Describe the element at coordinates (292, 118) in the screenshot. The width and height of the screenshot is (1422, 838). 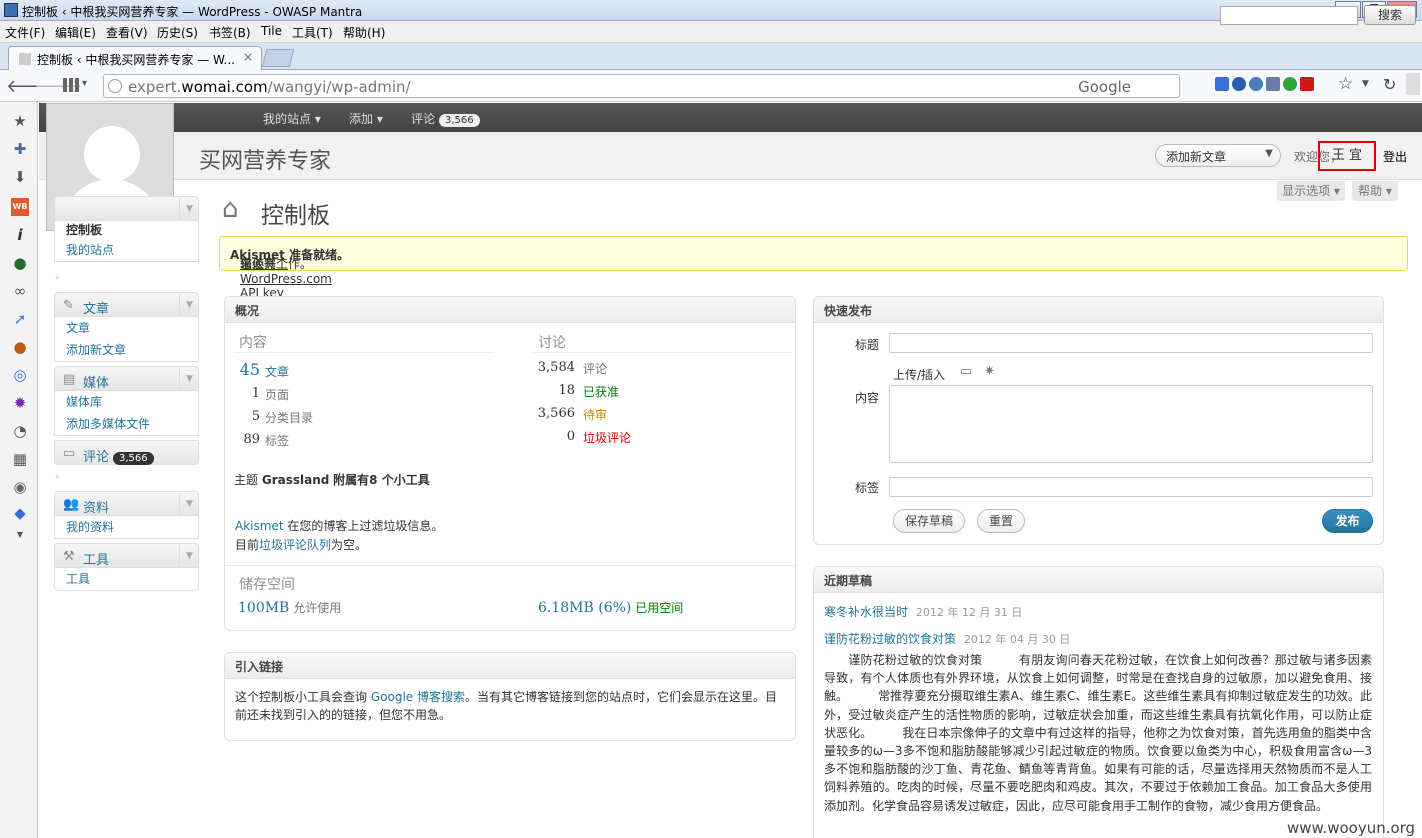
I see `my-sites-menu: 我的站点 ▾` at that location.